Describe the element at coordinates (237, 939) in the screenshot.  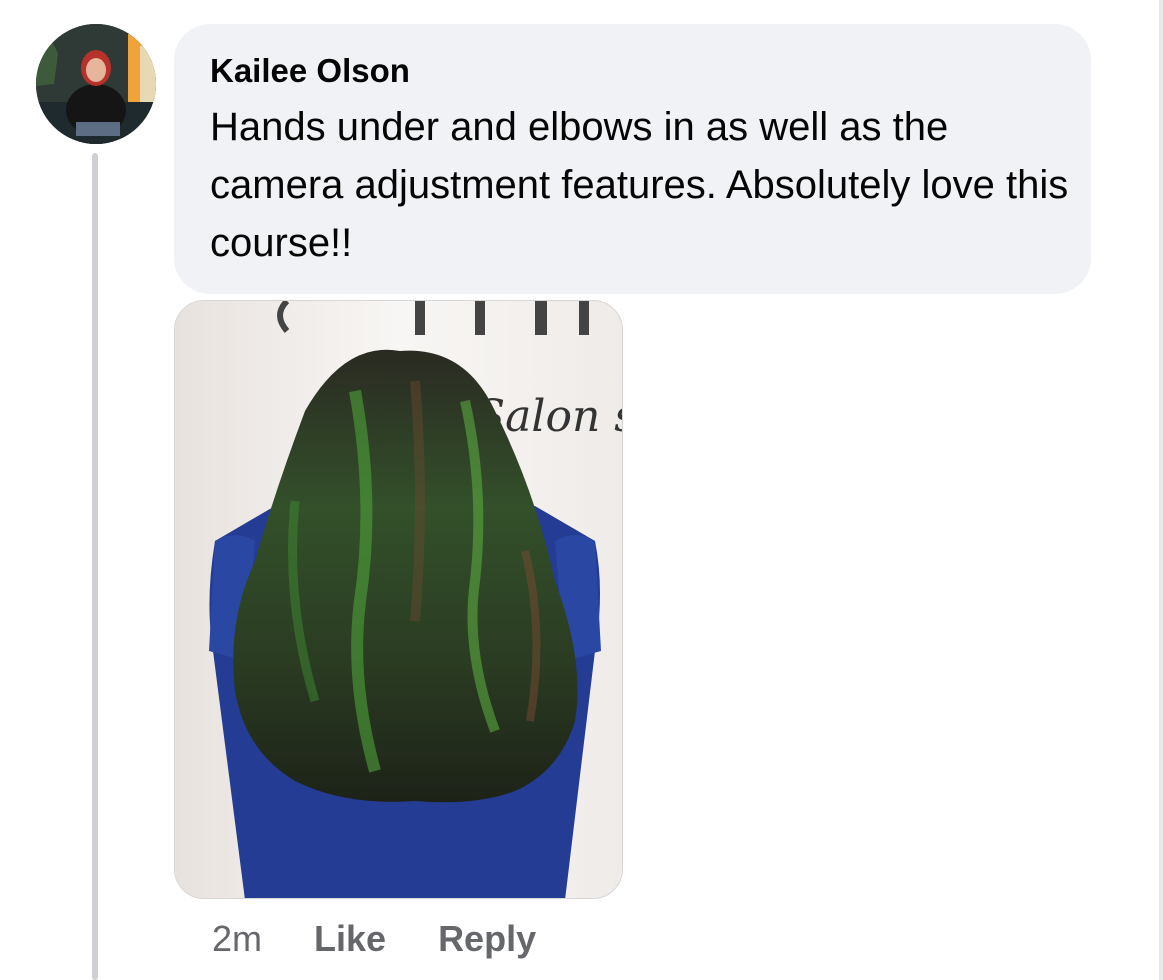
I see `comment-timestamp: 2m` at that location.